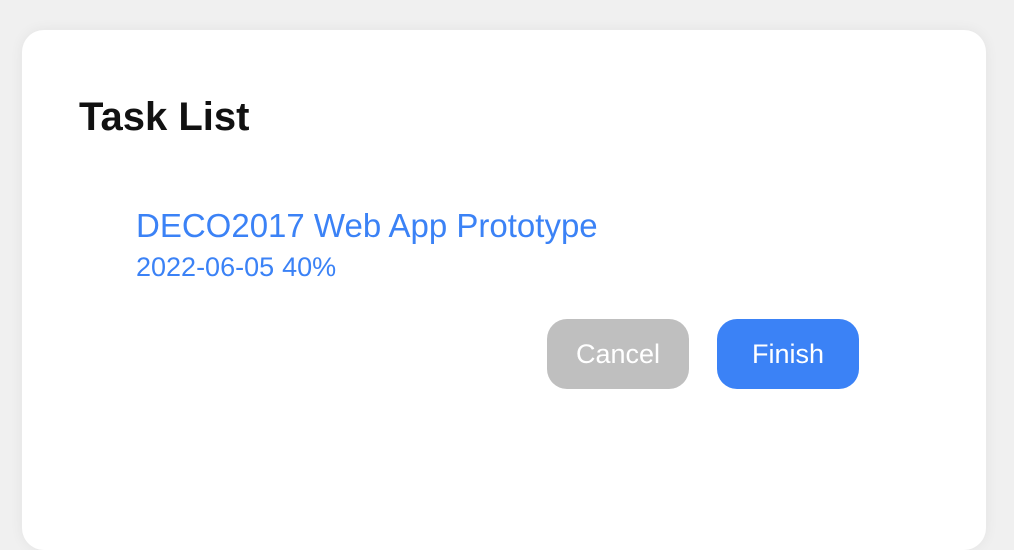 The width and height of the screenshot is (1014, 550). I want to click on task-name: DECO2017 Web App Prototype, so click(367, 225).